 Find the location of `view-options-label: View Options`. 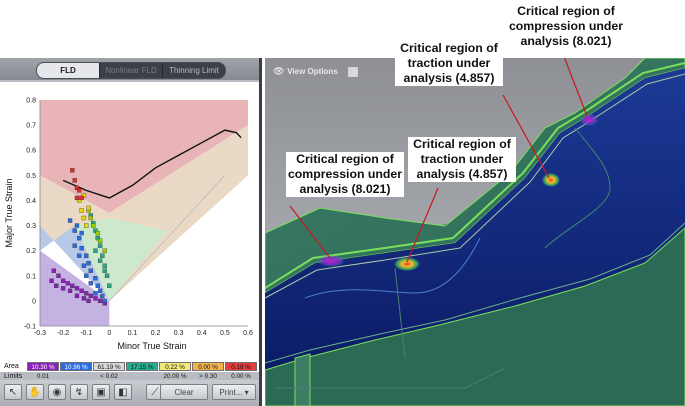

view-options-label: View Options is located at coordinates (312, 71).